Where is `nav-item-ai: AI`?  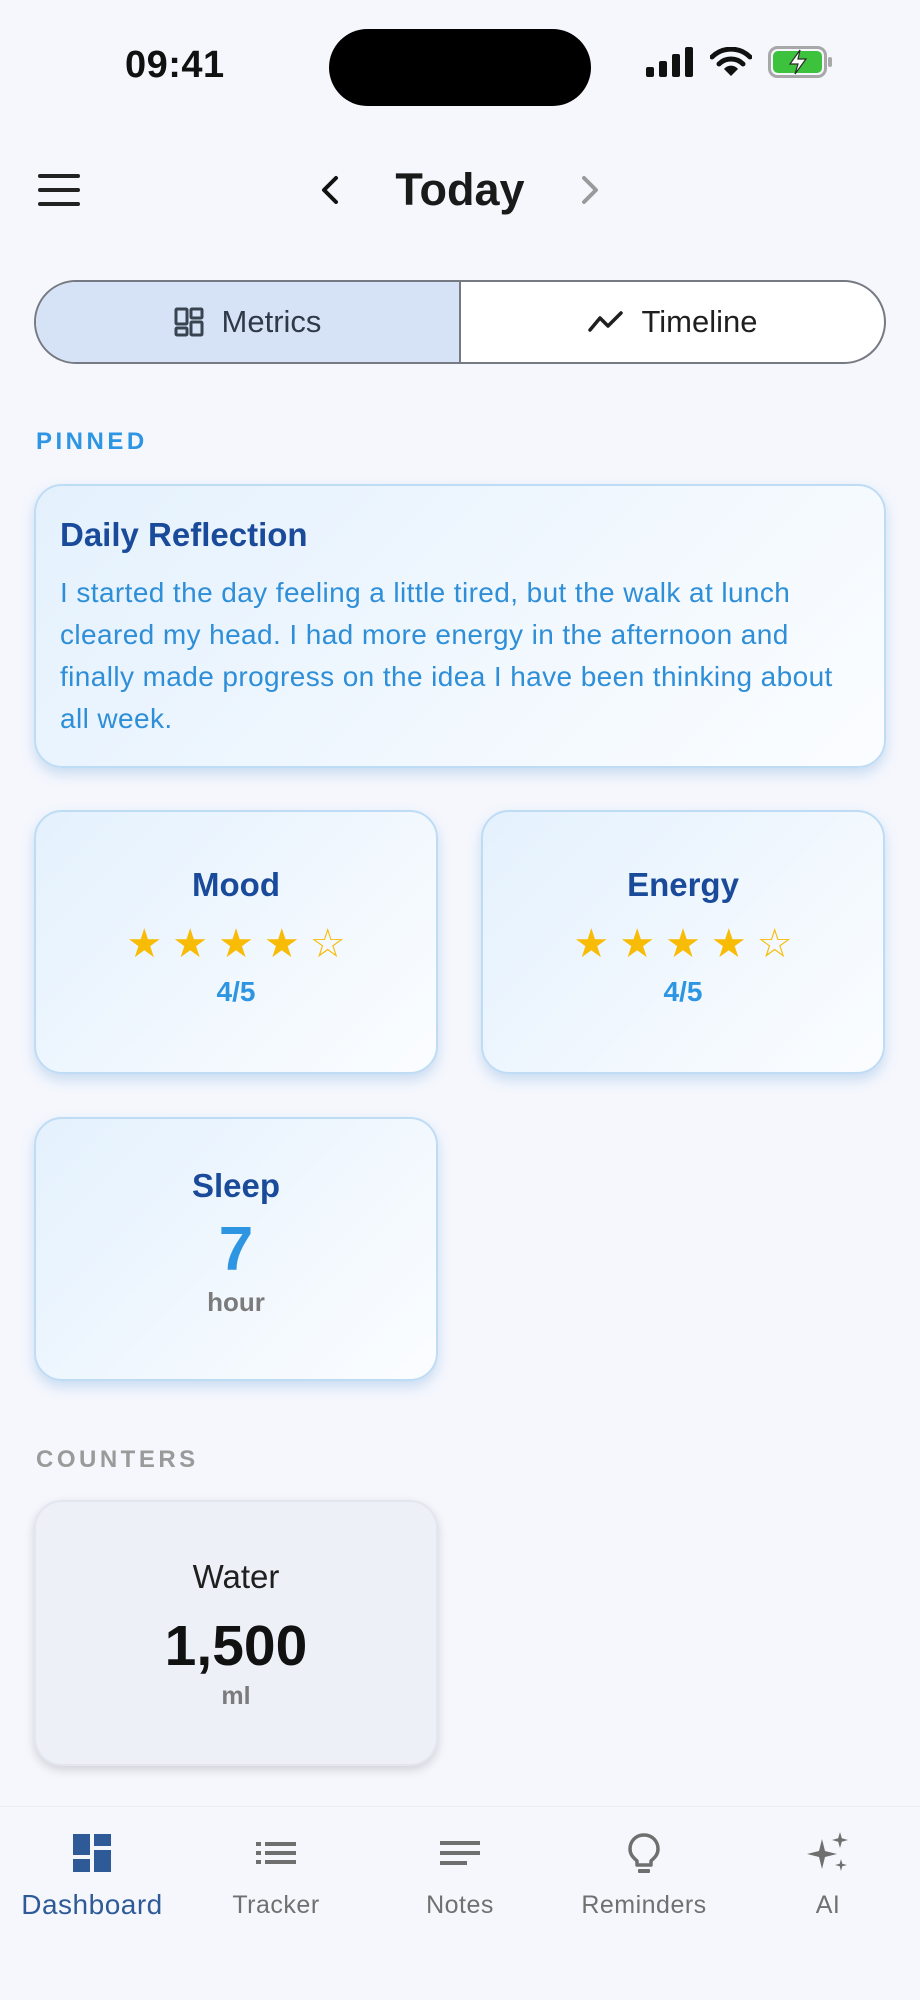
nav-item-ai: AI is located at coordinates (828, 1903).